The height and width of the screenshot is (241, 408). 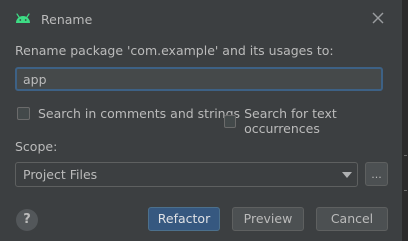 I want to click on search-comments-label: Search in comments and strings, so click(x=139, y=113).